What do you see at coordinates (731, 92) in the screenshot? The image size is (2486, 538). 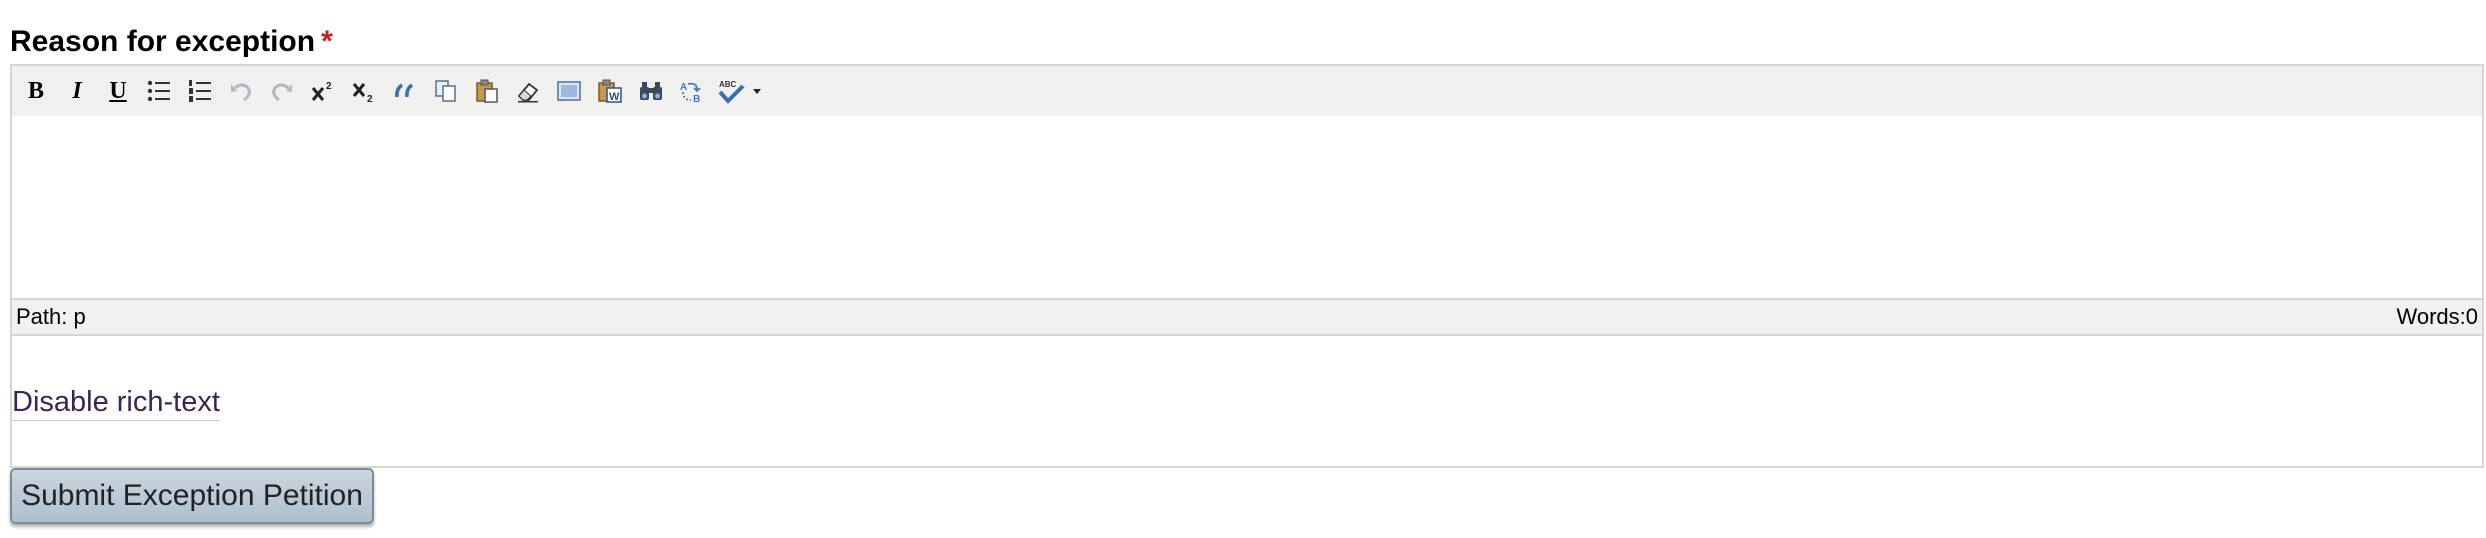 I see `spellcheck-icon: ABC` at bounding box center [731, 92].